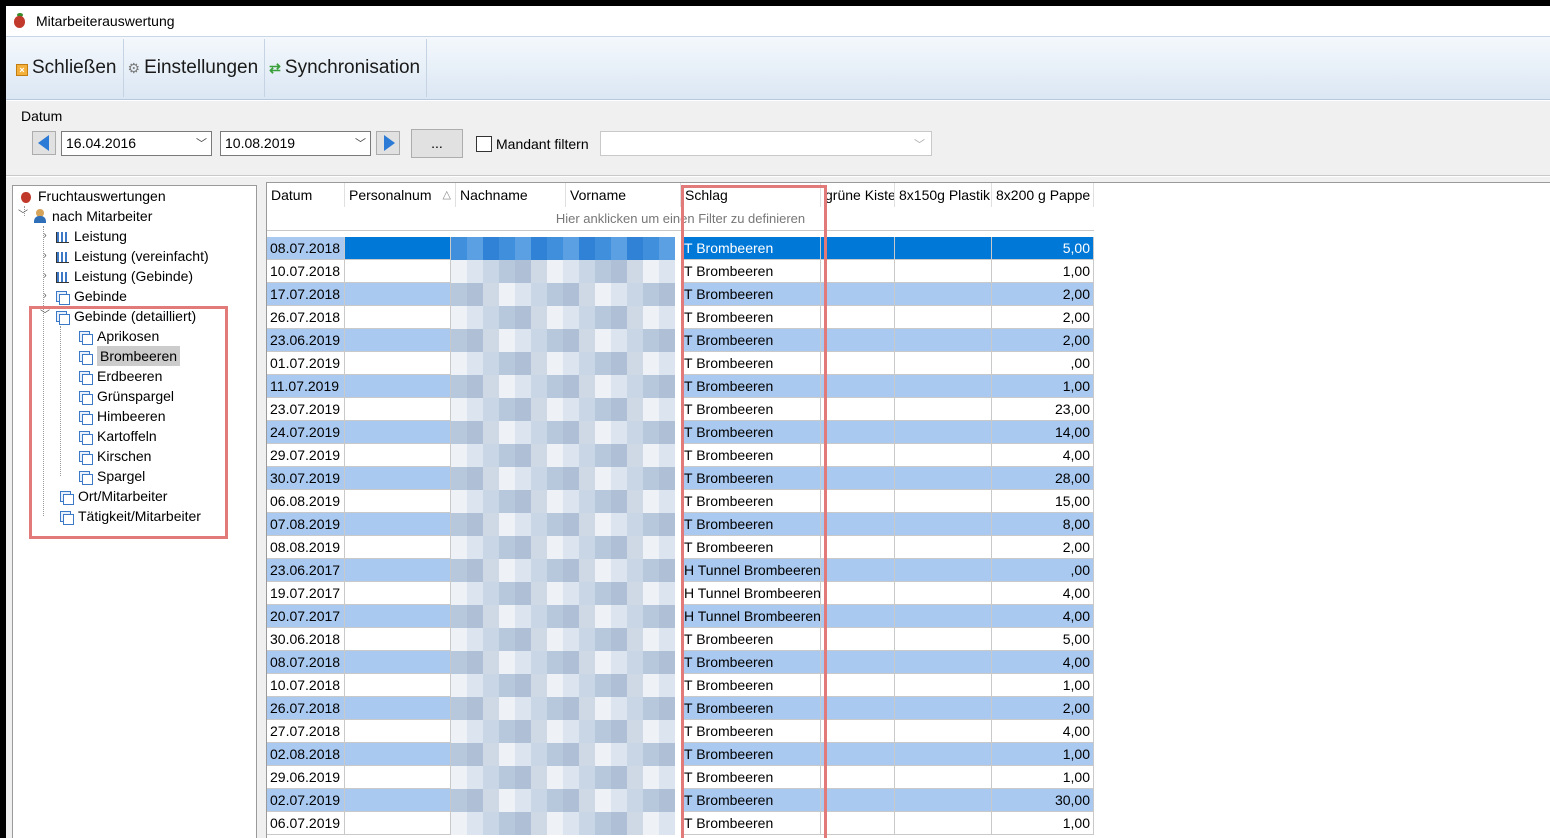  Describe the element at coordinates (680, 593) in the screenshot. I see `table-row: 19.07.2017 H Tunnel Brombeeren 4,00` at that location.